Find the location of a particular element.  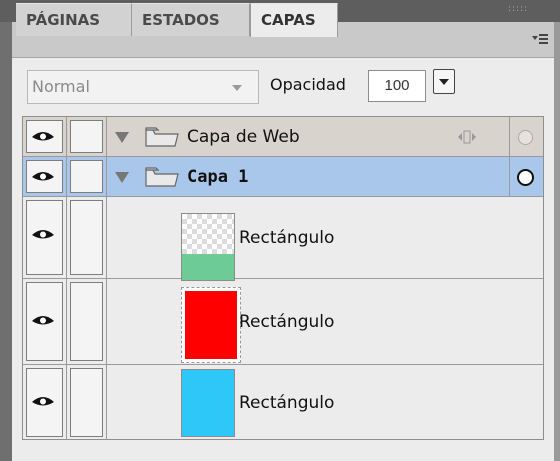

blend-mode-value: Normal is located at coordinates (61, 86).